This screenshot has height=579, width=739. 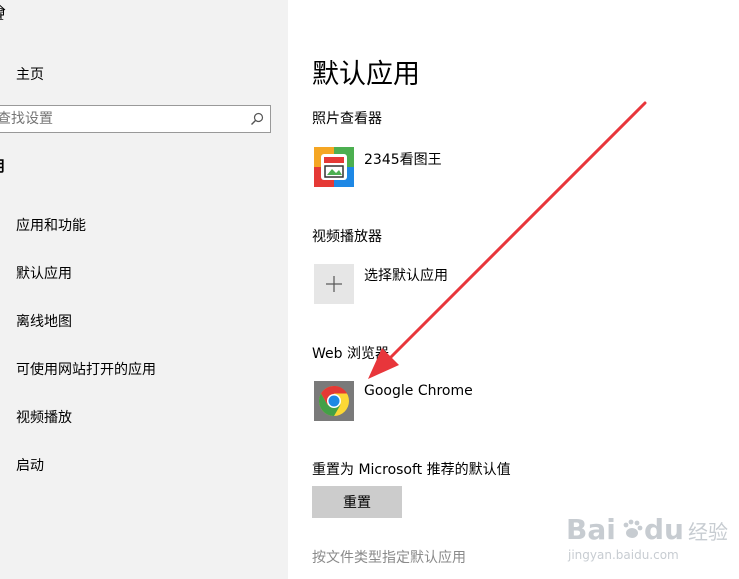 I want to click on sidebar-item-default-apps: 默认应用, so click(x=44, y=273).